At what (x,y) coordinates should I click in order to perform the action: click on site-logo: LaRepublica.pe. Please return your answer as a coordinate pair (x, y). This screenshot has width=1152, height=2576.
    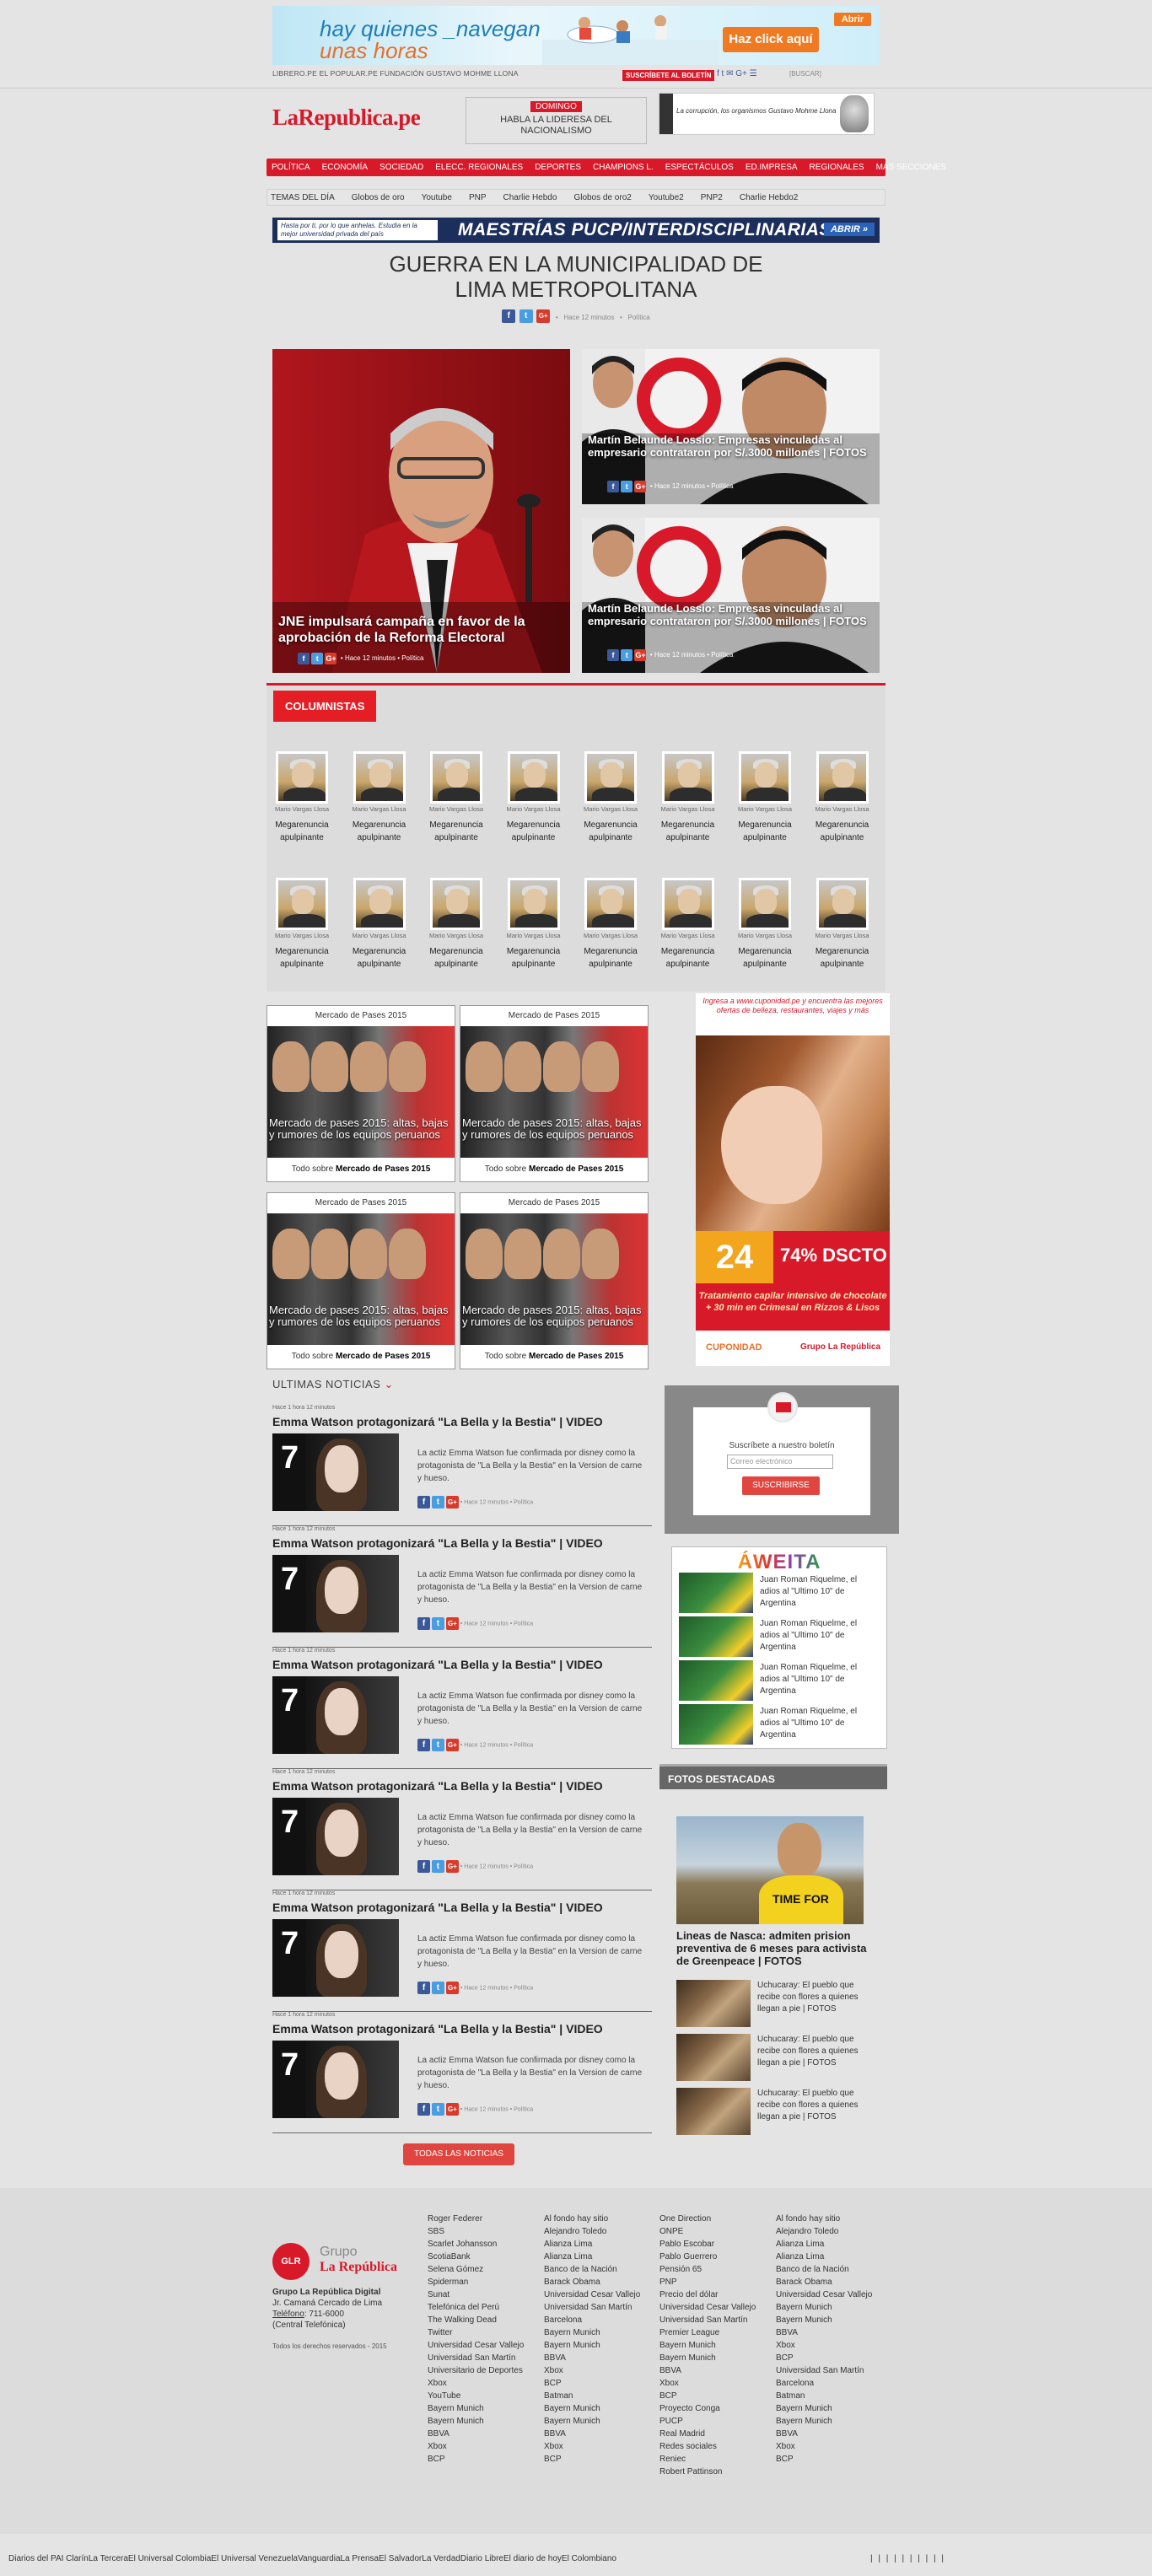
    Looking at the image, I should click on (346, 118).